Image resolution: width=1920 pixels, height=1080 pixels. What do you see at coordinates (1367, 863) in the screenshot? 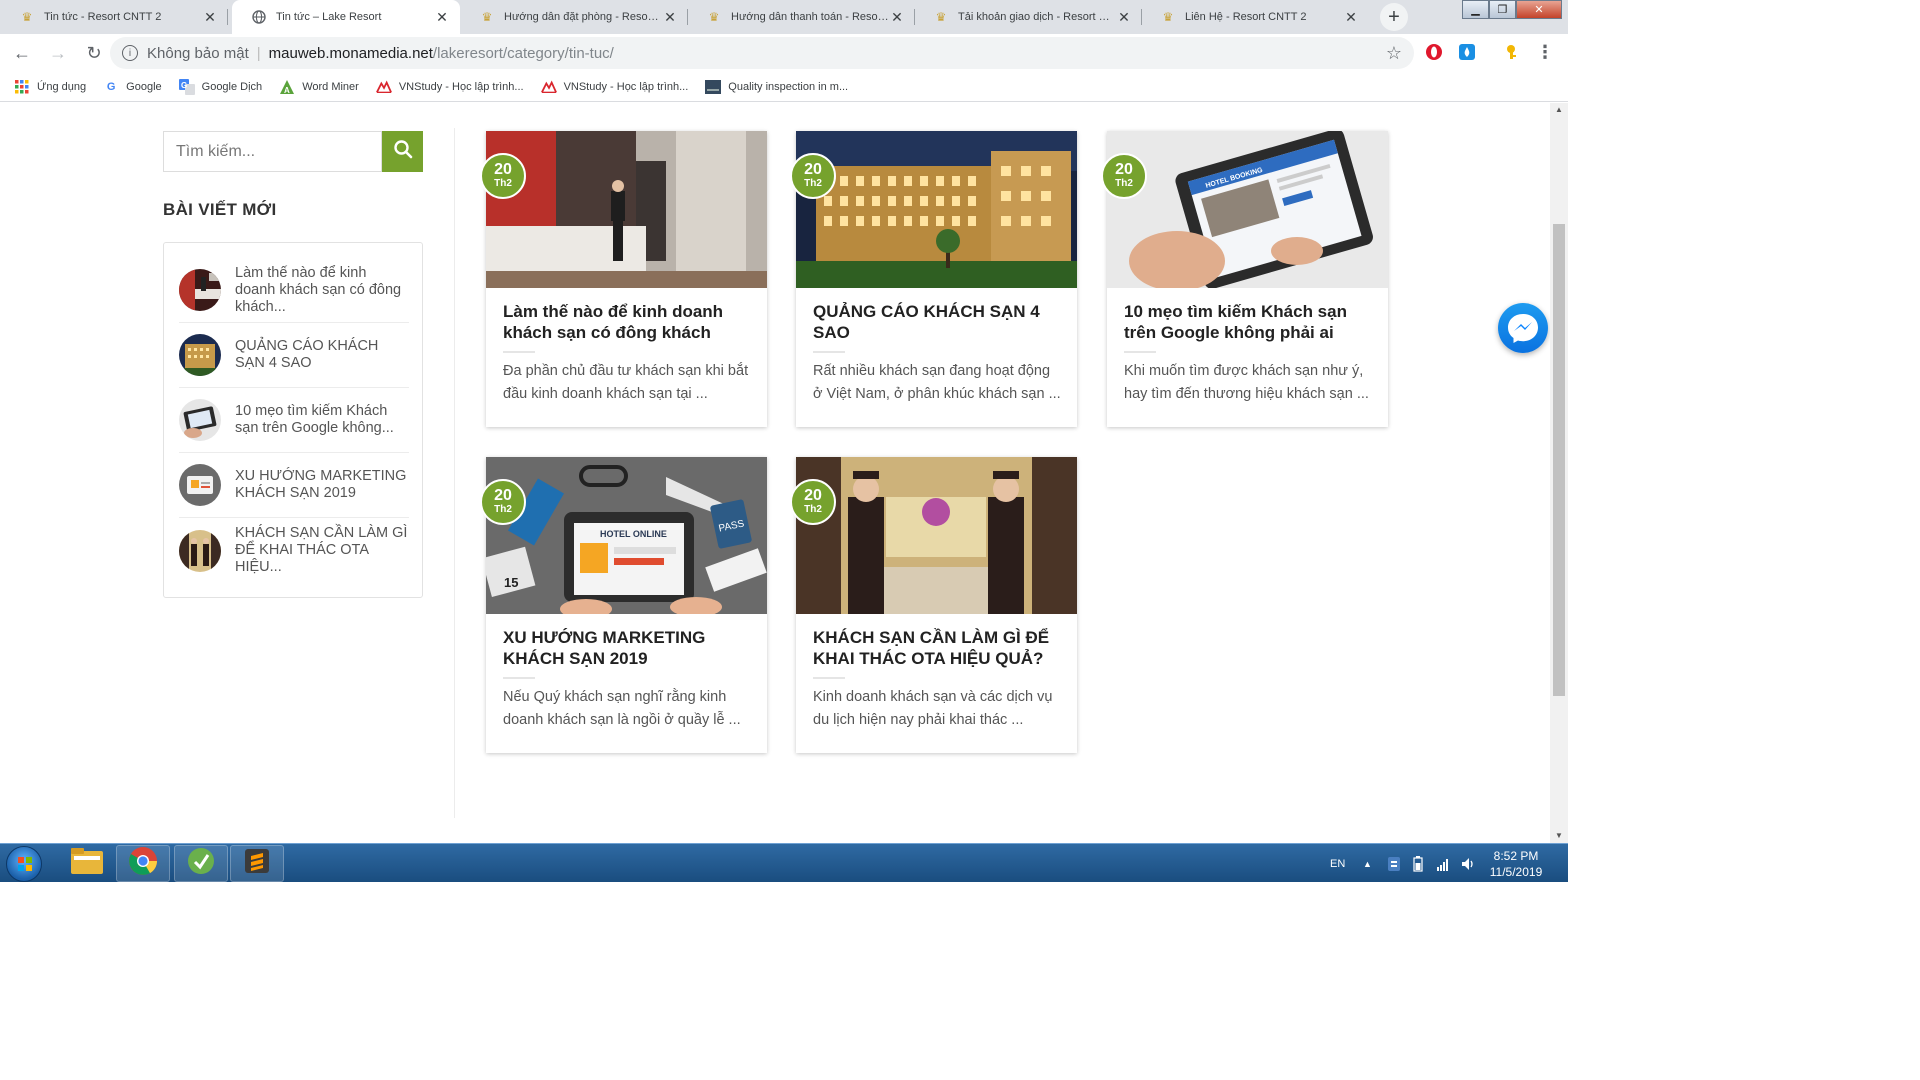
I see `show-hidden-icons-icon: ▲` at bounding box center [1367, 863].